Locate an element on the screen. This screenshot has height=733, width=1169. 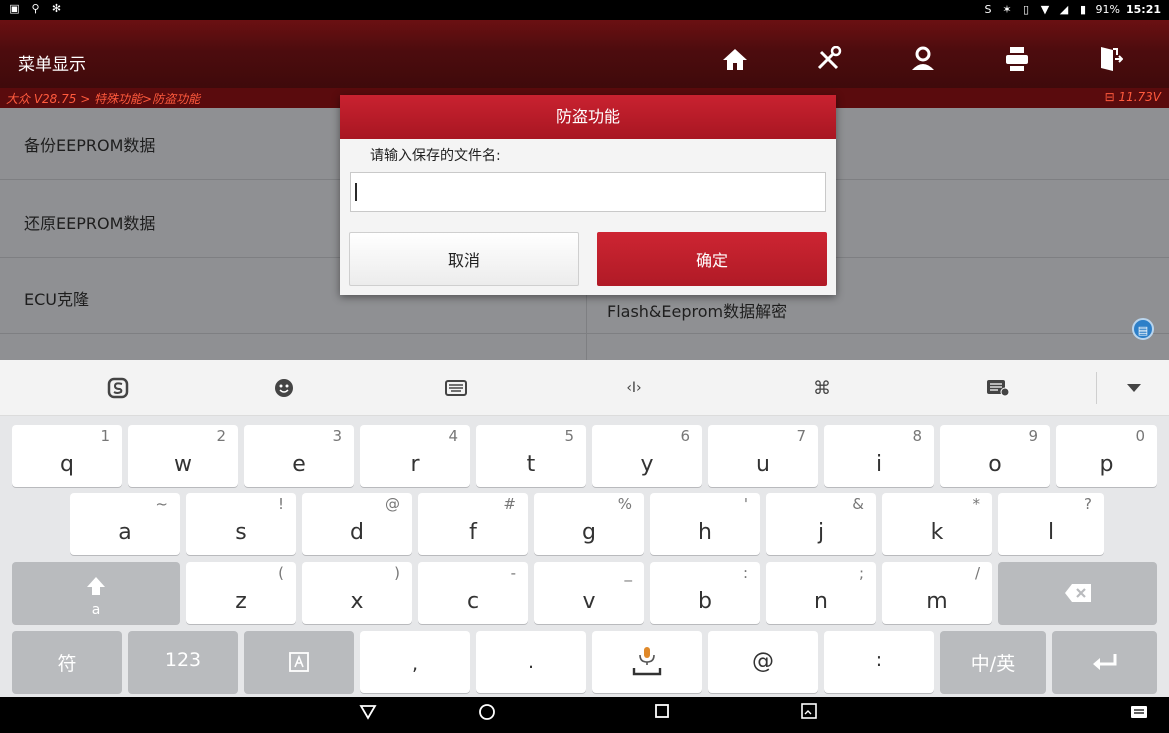
key-d: @ d is located at coordinates (357, 524).